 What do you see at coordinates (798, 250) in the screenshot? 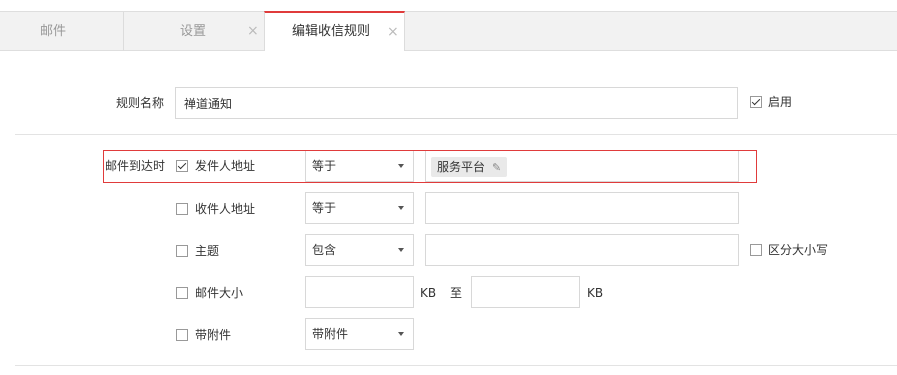
I see `case-sensitive-label: 区分大小写` at bounding box center [798, 250].